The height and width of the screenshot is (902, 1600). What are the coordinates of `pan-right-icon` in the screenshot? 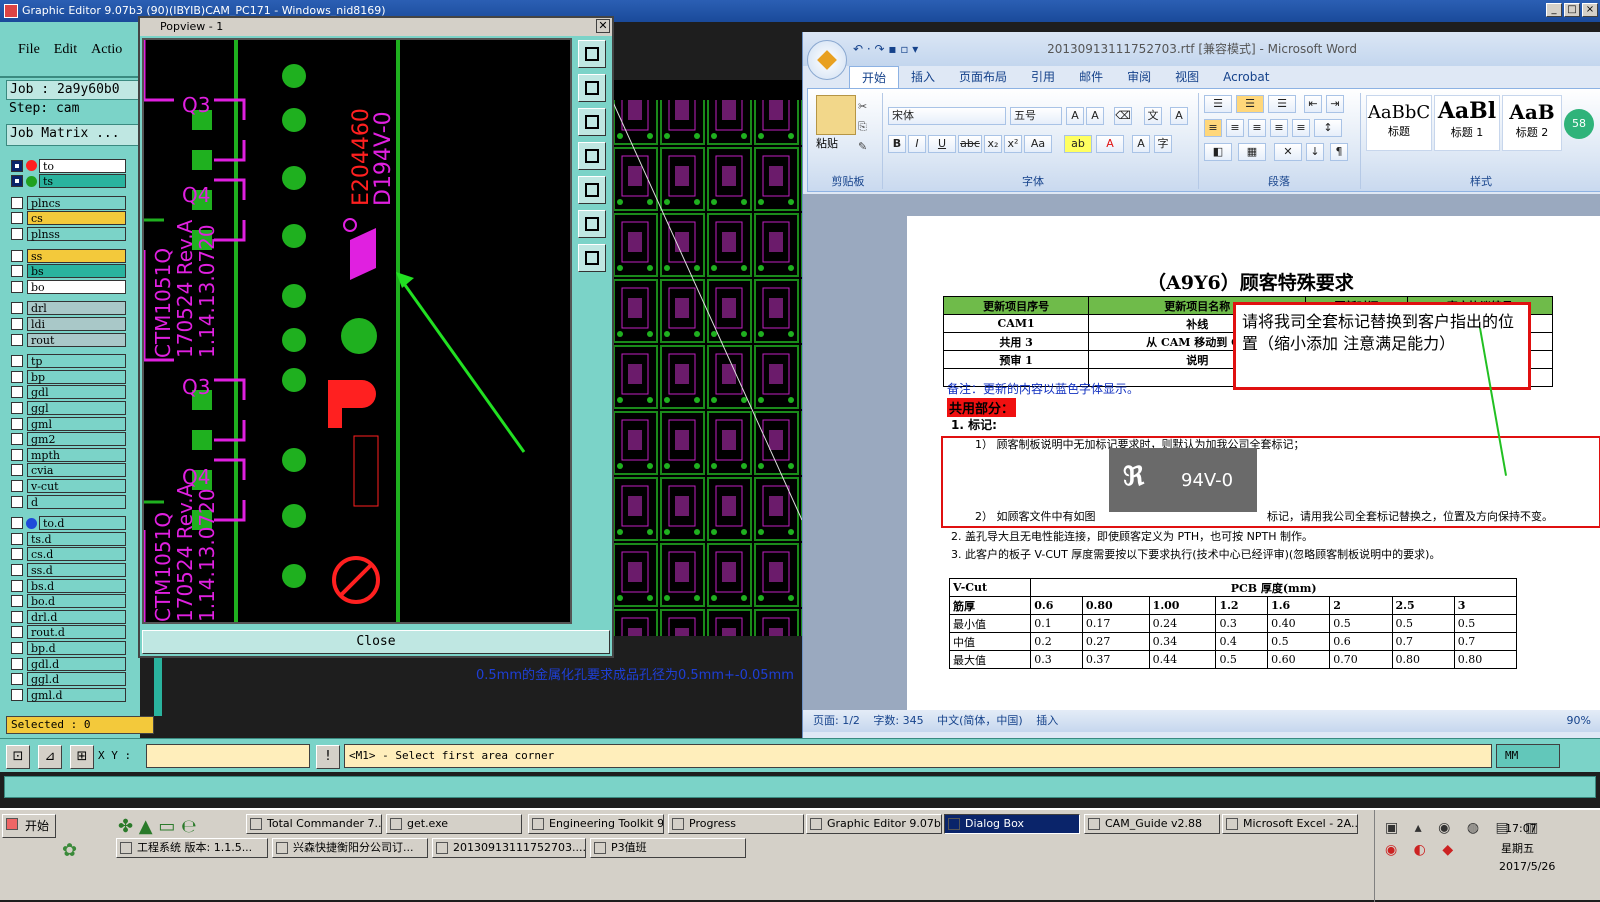 It's located at (592, 190).